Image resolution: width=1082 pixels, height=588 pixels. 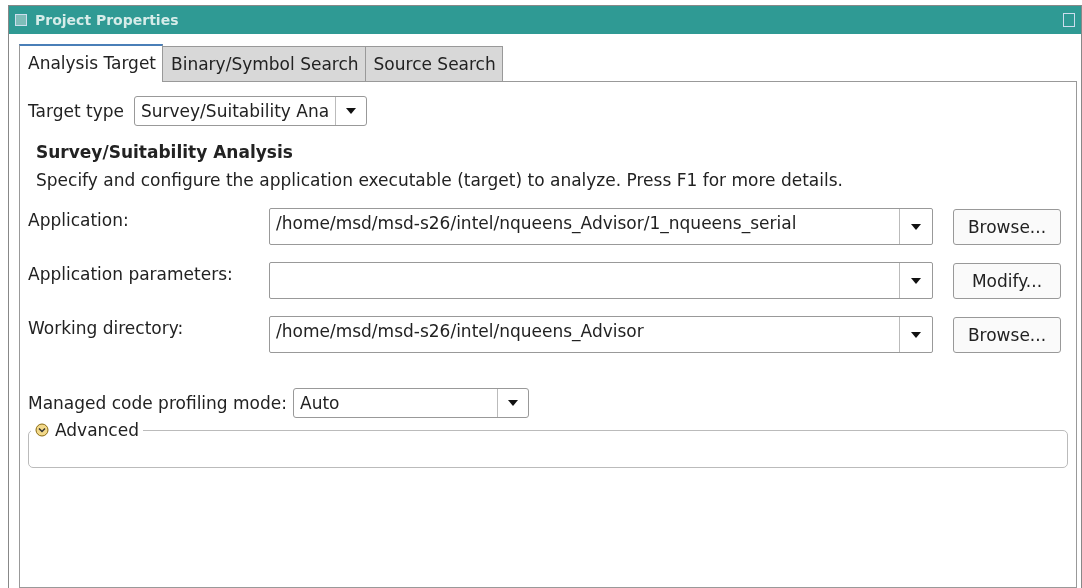 I want to click on tab: Source Search, so click(x=433, y=63).